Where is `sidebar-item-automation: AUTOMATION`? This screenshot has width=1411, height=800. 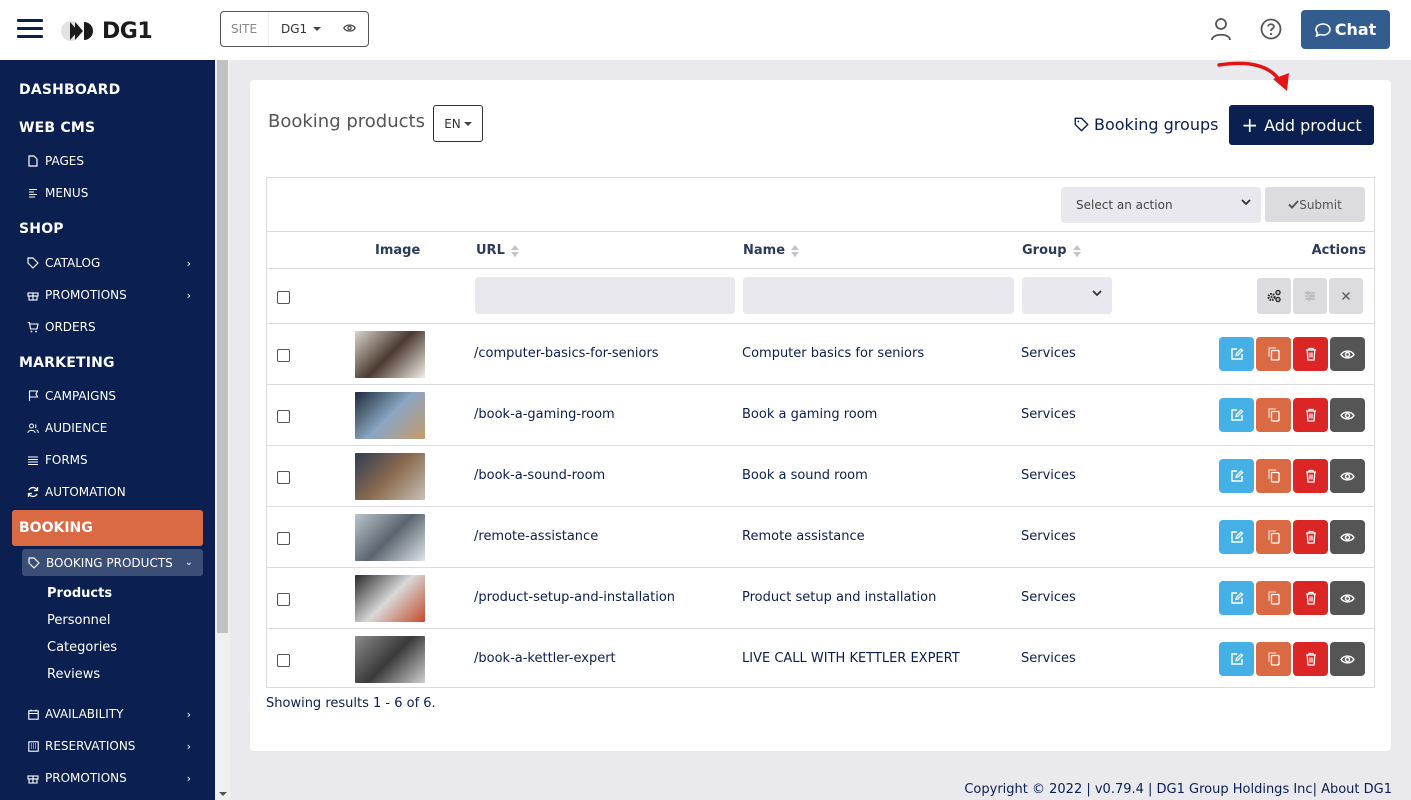 sidebar-item-automation: AUTOMATION is located at coordinates (113, 492).